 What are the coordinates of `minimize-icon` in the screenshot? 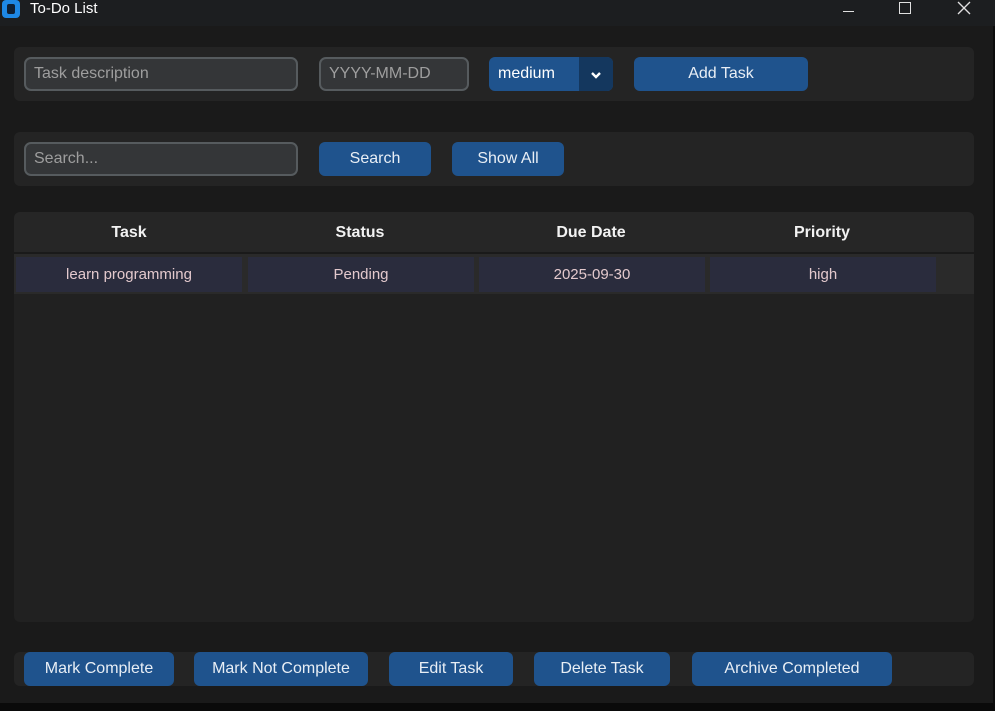 It's located at (848, 11).